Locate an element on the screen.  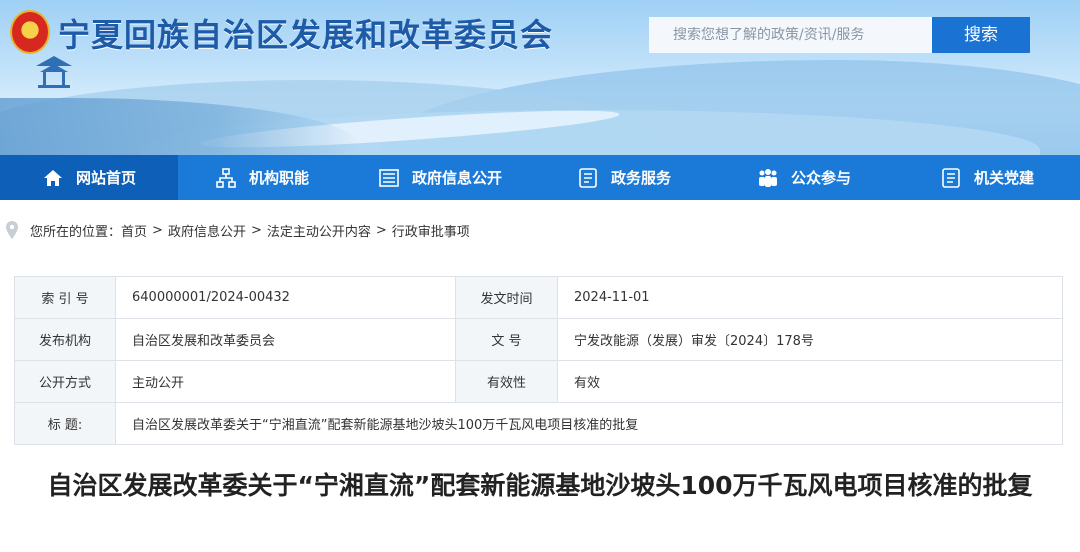
publisher-value: 自治区发展和改革委员会 is located at coordinates (285, 339).